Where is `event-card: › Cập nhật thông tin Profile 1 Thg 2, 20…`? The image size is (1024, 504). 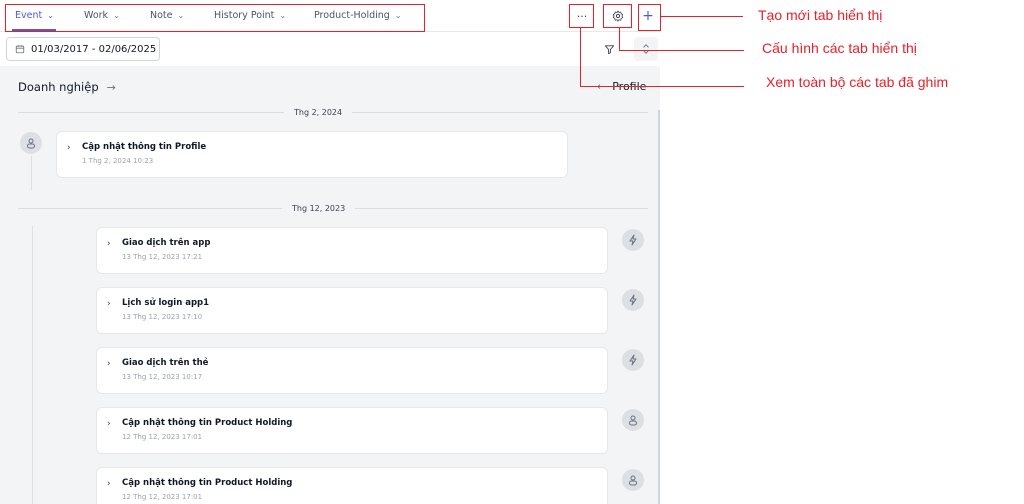
event-card: › Cập nhật thông tin Profile 1 Thg 2, 20… is located at coordinates (312, 154).